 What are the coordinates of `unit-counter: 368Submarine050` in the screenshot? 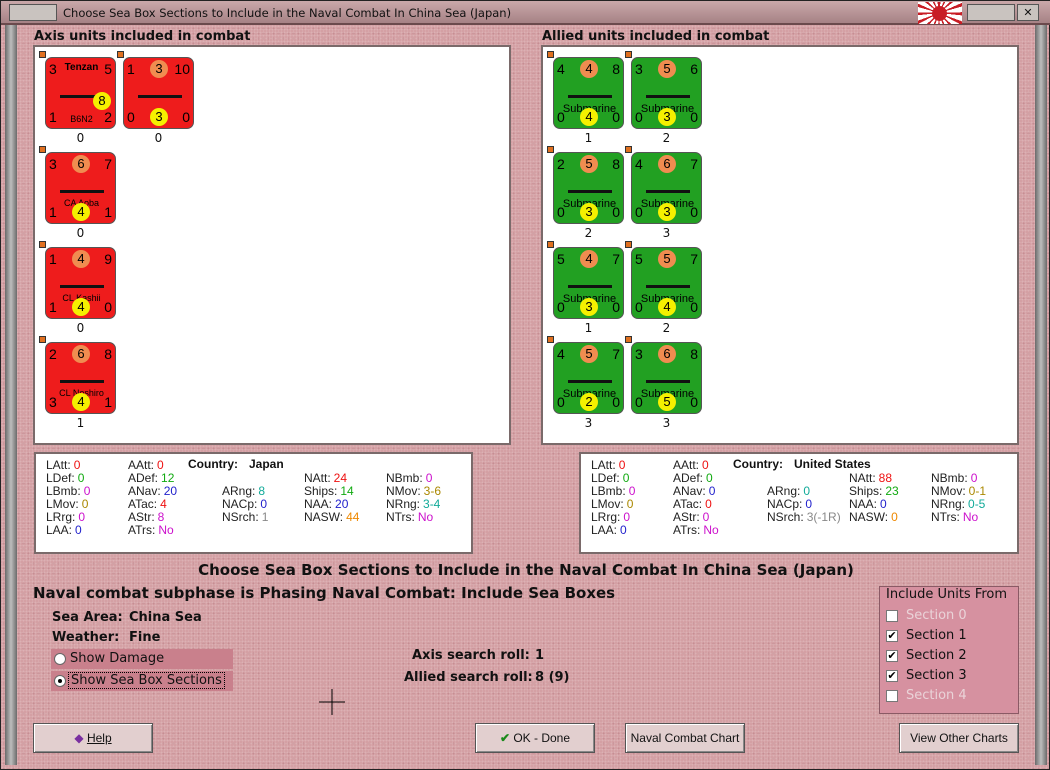 It's located at (666, 378).